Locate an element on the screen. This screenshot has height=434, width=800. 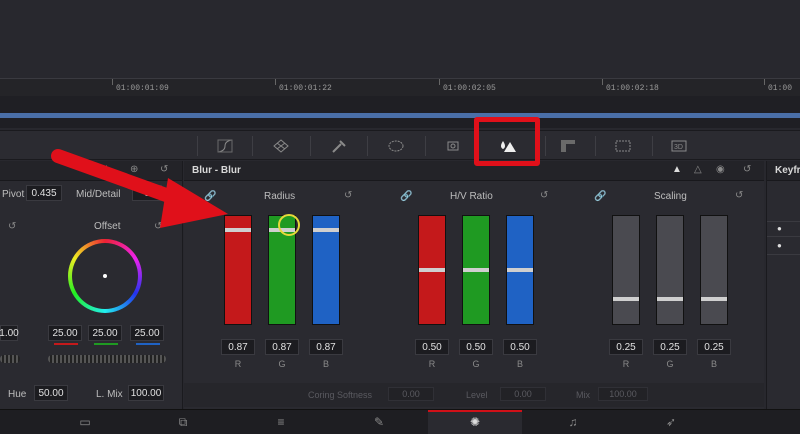
radius-b-slider is located at coordinates (326, 270).